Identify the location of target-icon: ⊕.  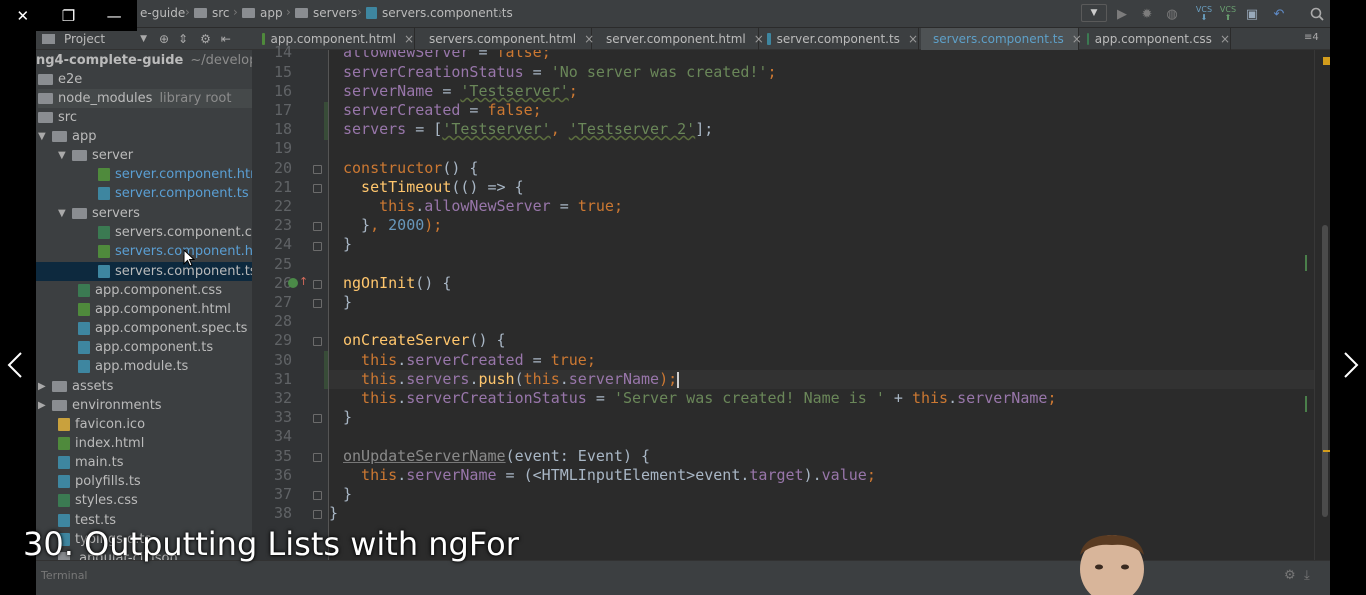
(164, 39).